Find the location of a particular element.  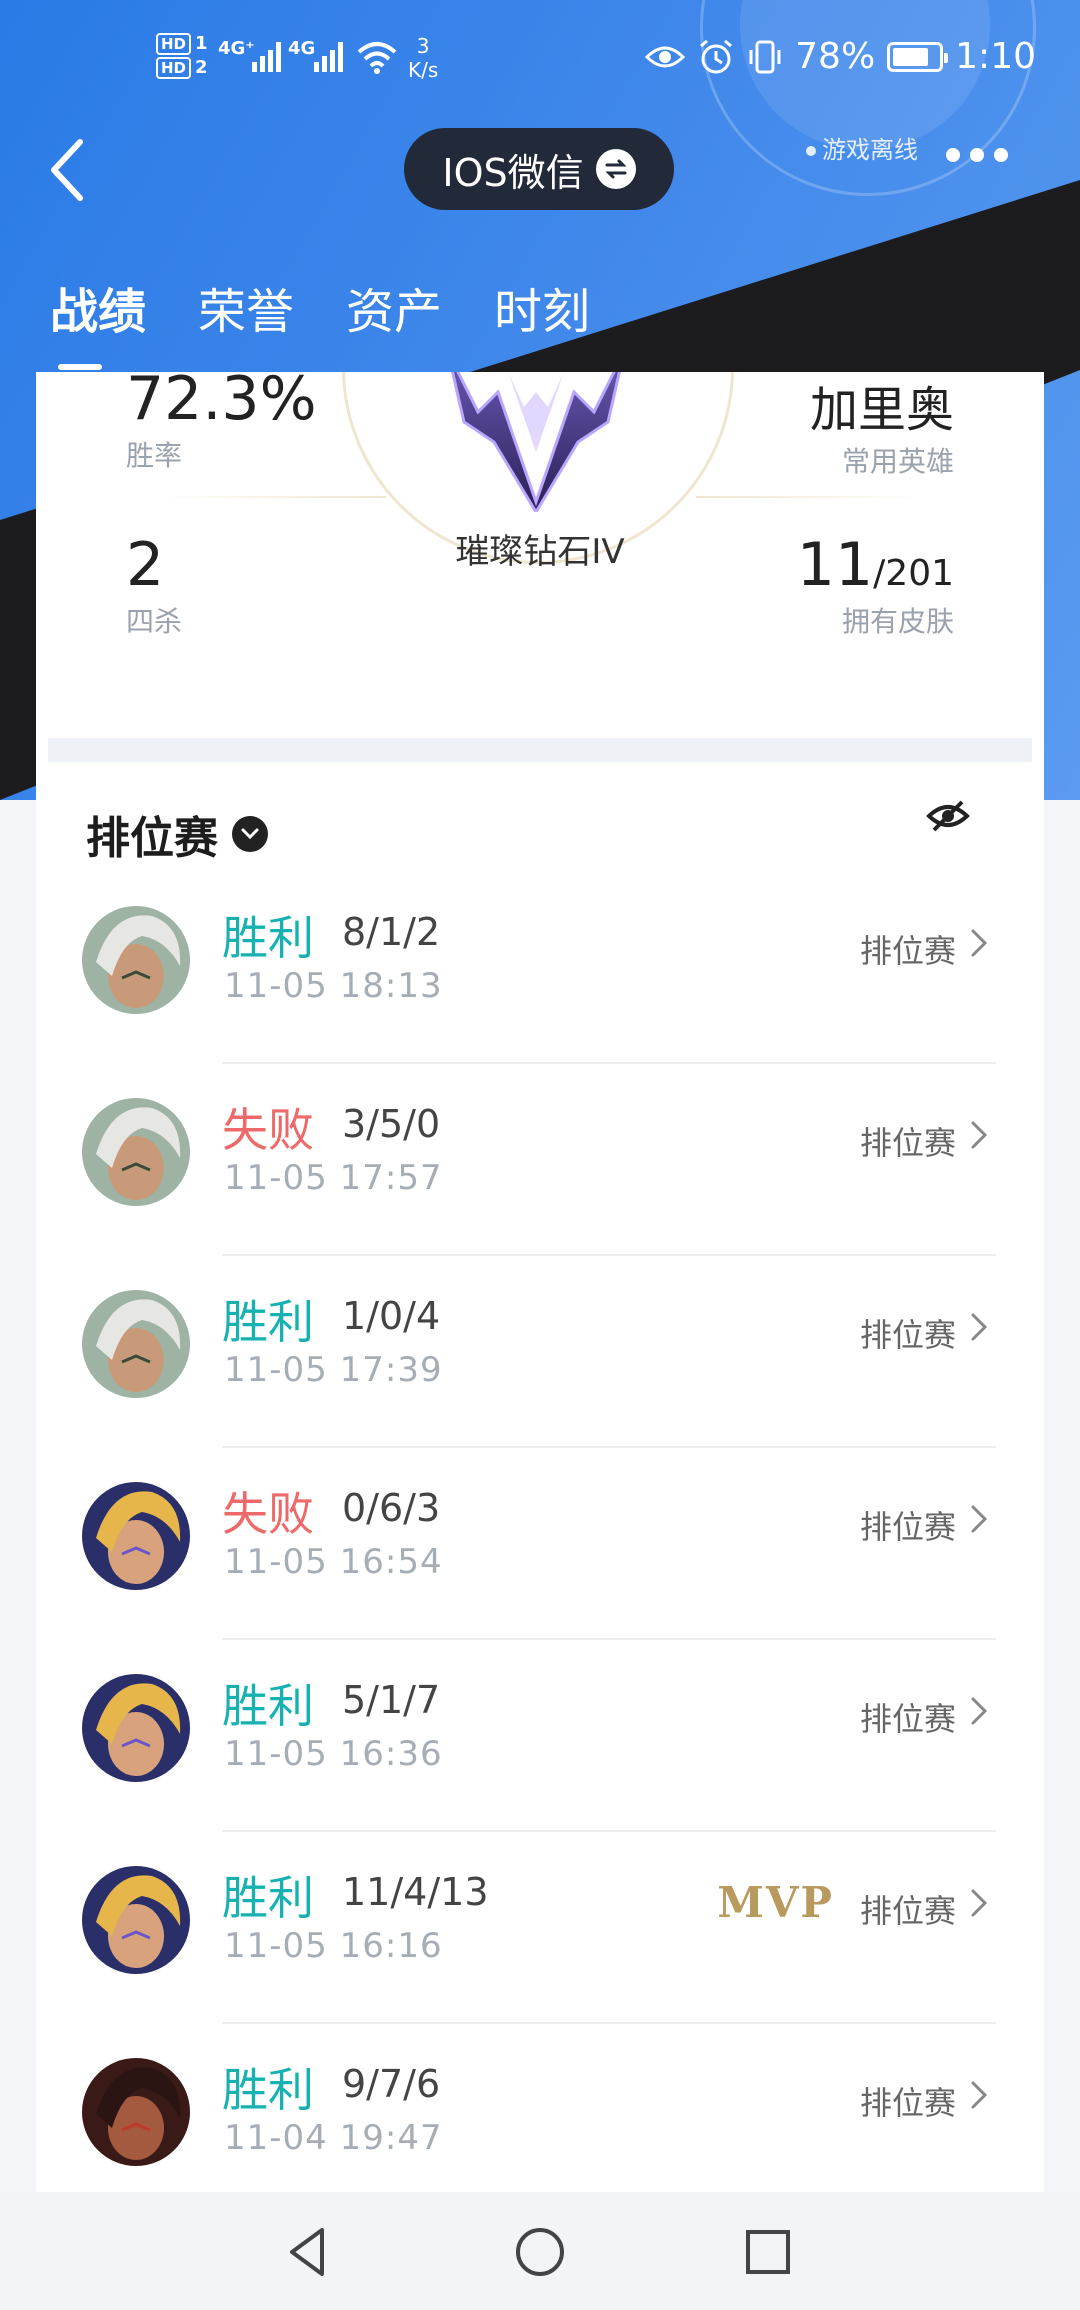

status-right: 78% 1:10 is located at coordinates (840, 56).